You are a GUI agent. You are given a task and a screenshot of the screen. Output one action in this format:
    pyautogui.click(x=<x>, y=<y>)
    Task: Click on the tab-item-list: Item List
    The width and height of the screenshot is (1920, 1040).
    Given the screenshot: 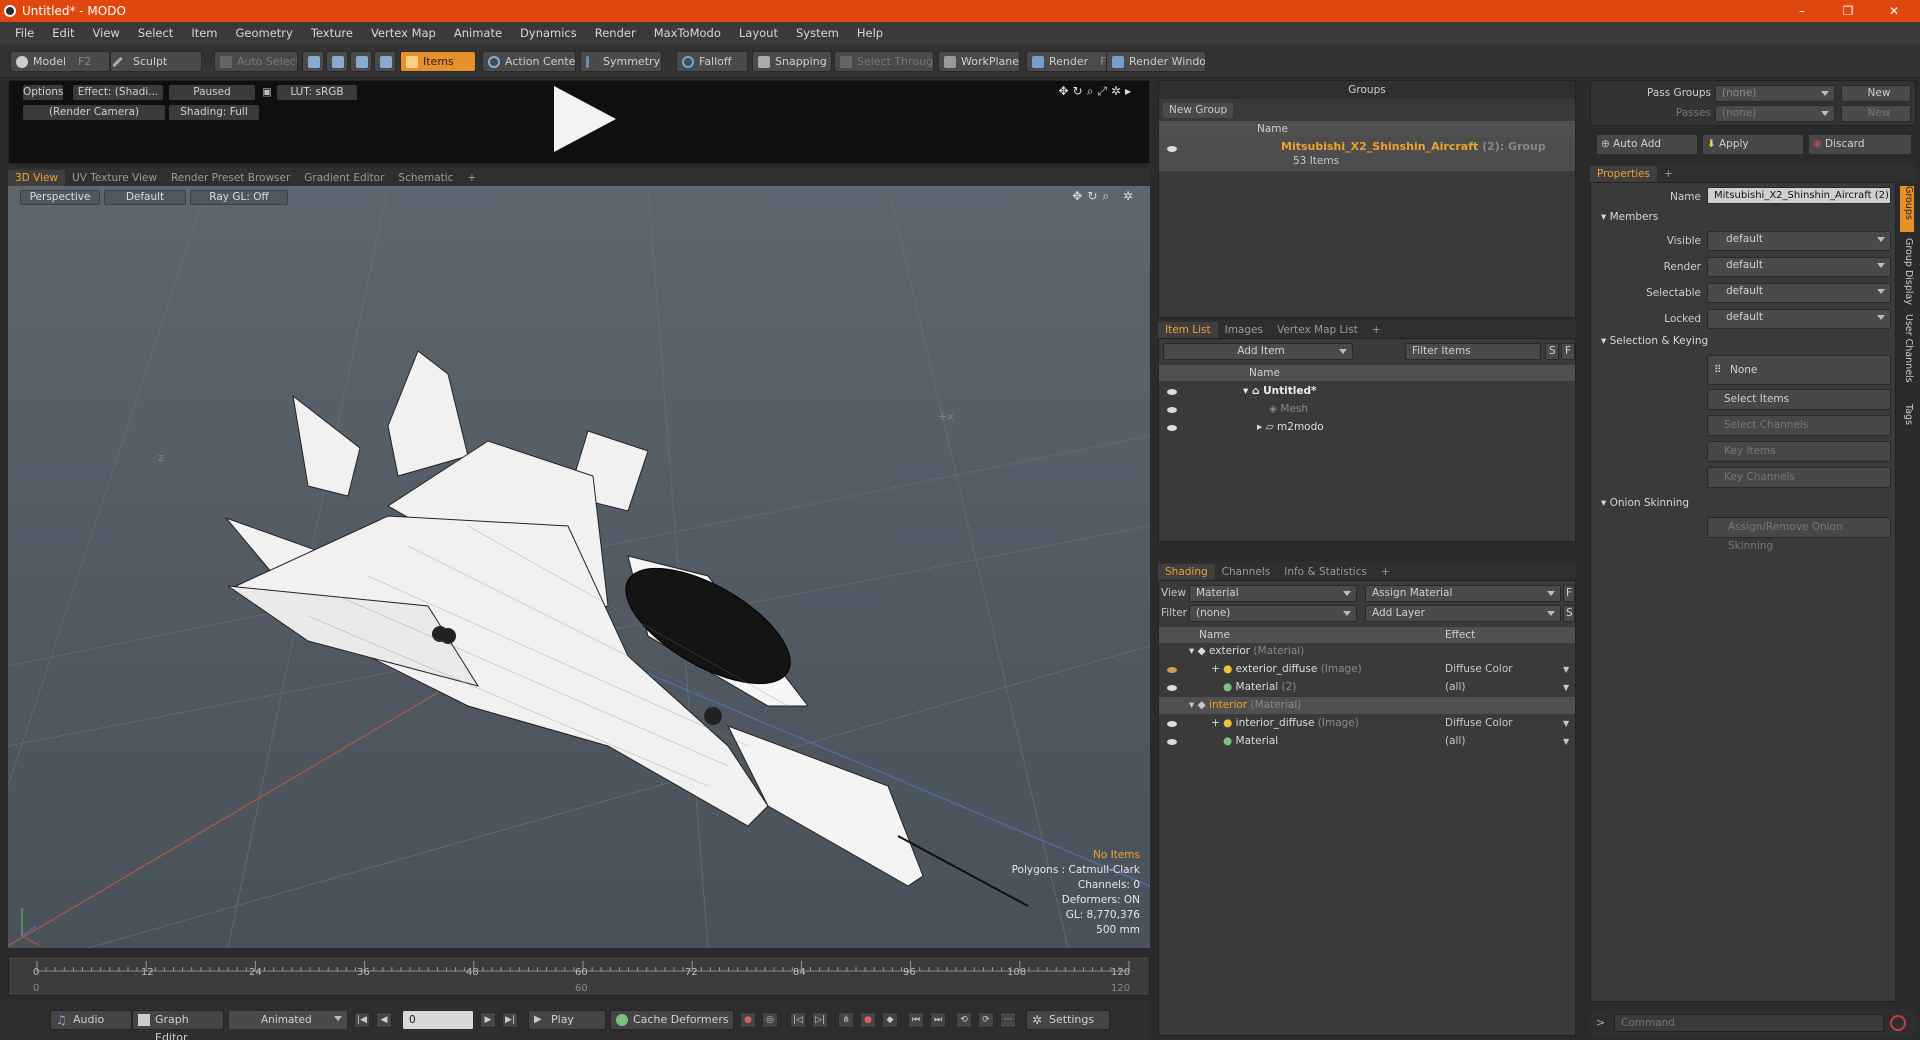 What is the action you would take?
    pyautogui.click(x=1188, y=330)
    